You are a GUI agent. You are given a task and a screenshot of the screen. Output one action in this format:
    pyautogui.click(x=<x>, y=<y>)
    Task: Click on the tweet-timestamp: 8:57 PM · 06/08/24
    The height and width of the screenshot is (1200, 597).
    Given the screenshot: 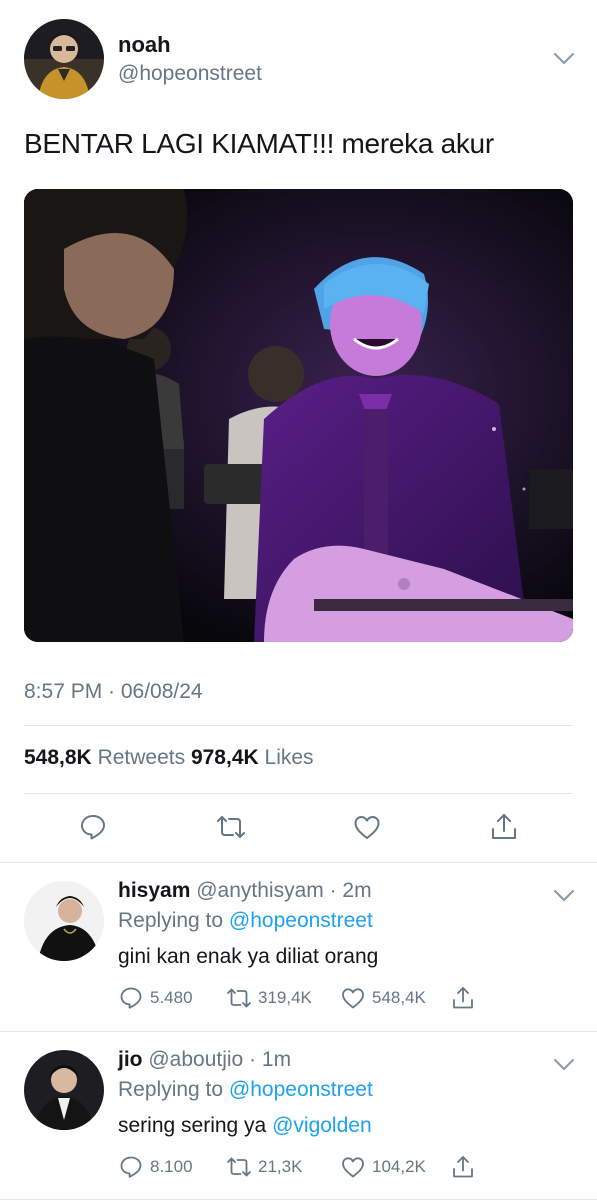 What is the action you would take?
    pyautogui.click(x=113, y=692)
    